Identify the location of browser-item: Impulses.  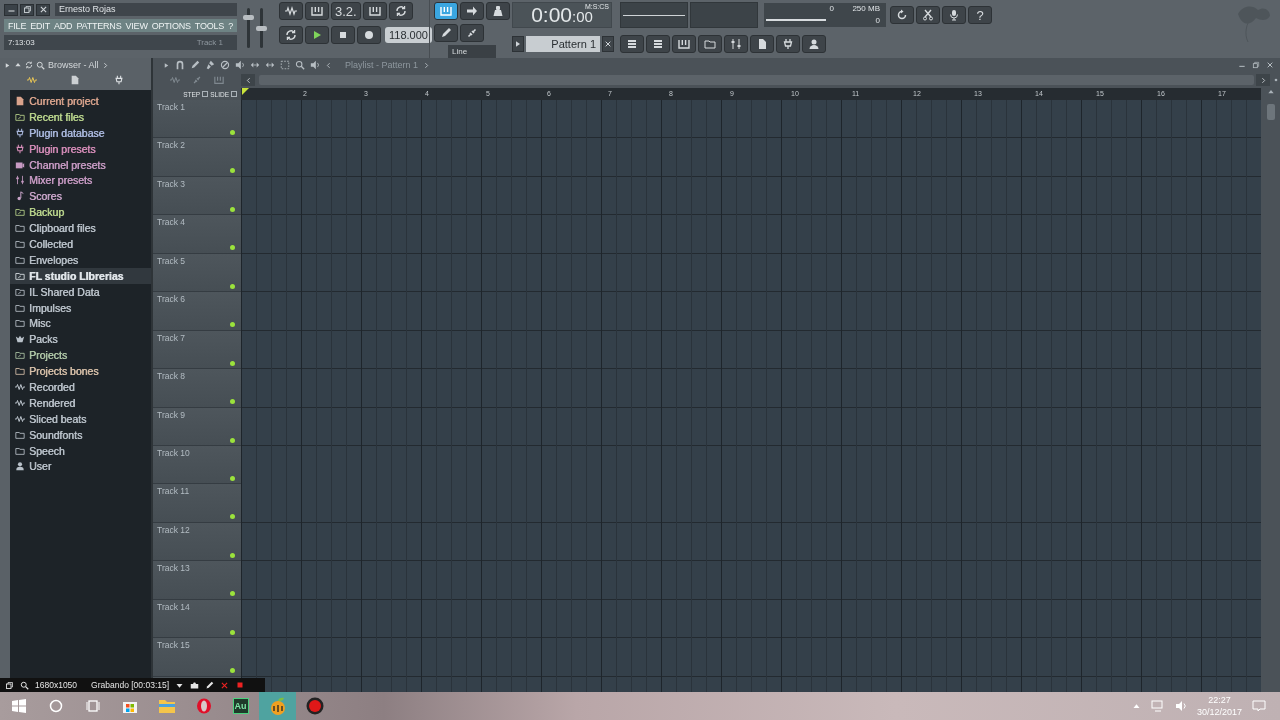
(80, 307).